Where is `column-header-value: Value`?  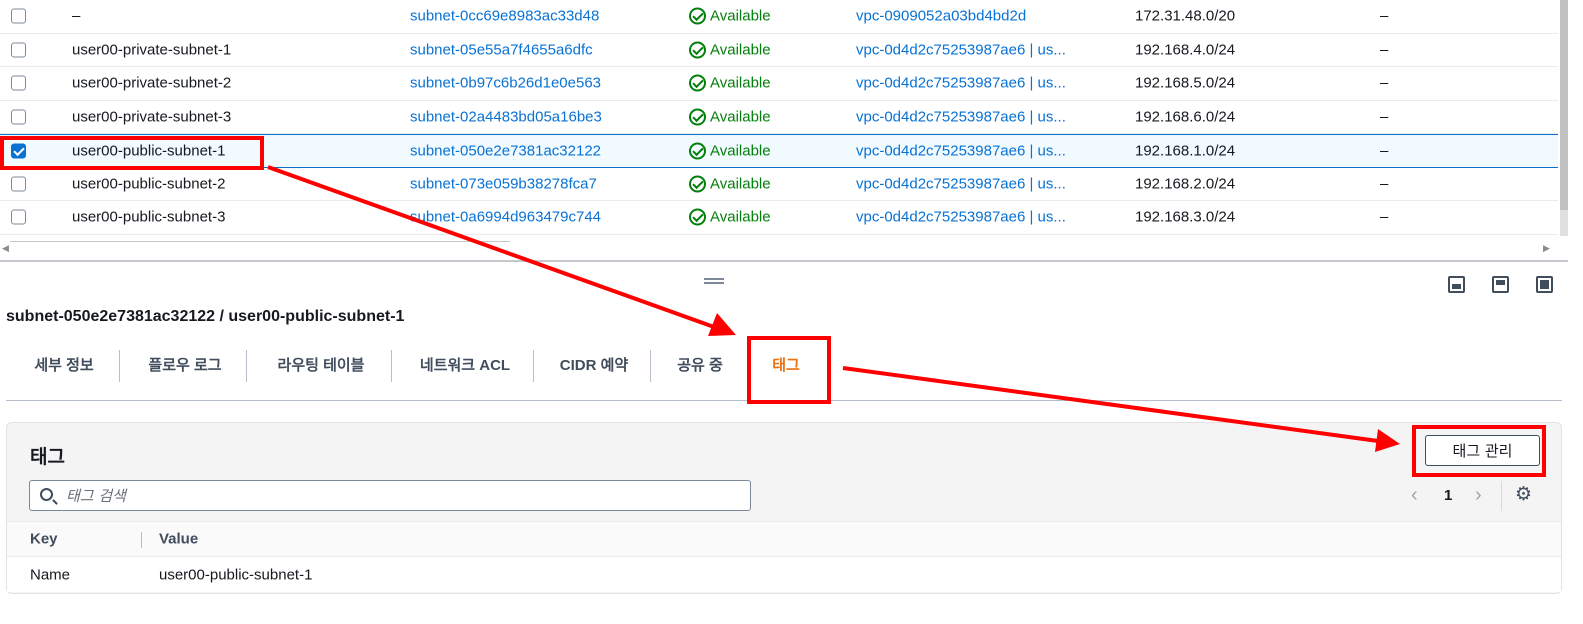
column-header-value: Value is located at coordinates (178, 539).